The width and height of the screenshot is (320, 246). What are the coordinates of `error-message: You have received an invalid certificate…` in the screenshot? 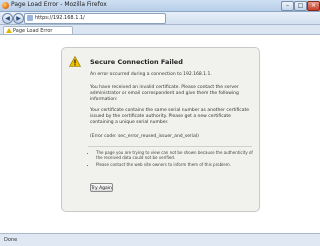 It's located at (164, 93).